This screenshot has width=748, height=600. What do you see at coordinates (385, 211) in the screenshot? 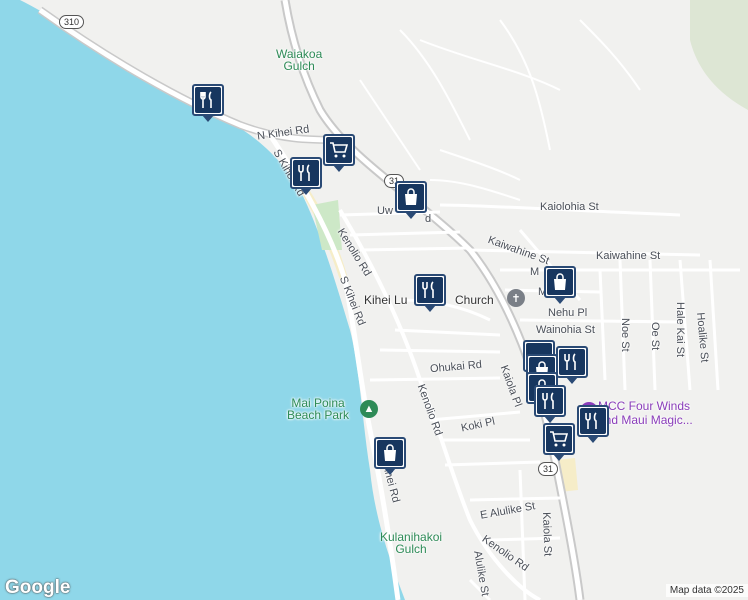
I see `uwa-st-label: Uw` at bounding box center [385, 211].